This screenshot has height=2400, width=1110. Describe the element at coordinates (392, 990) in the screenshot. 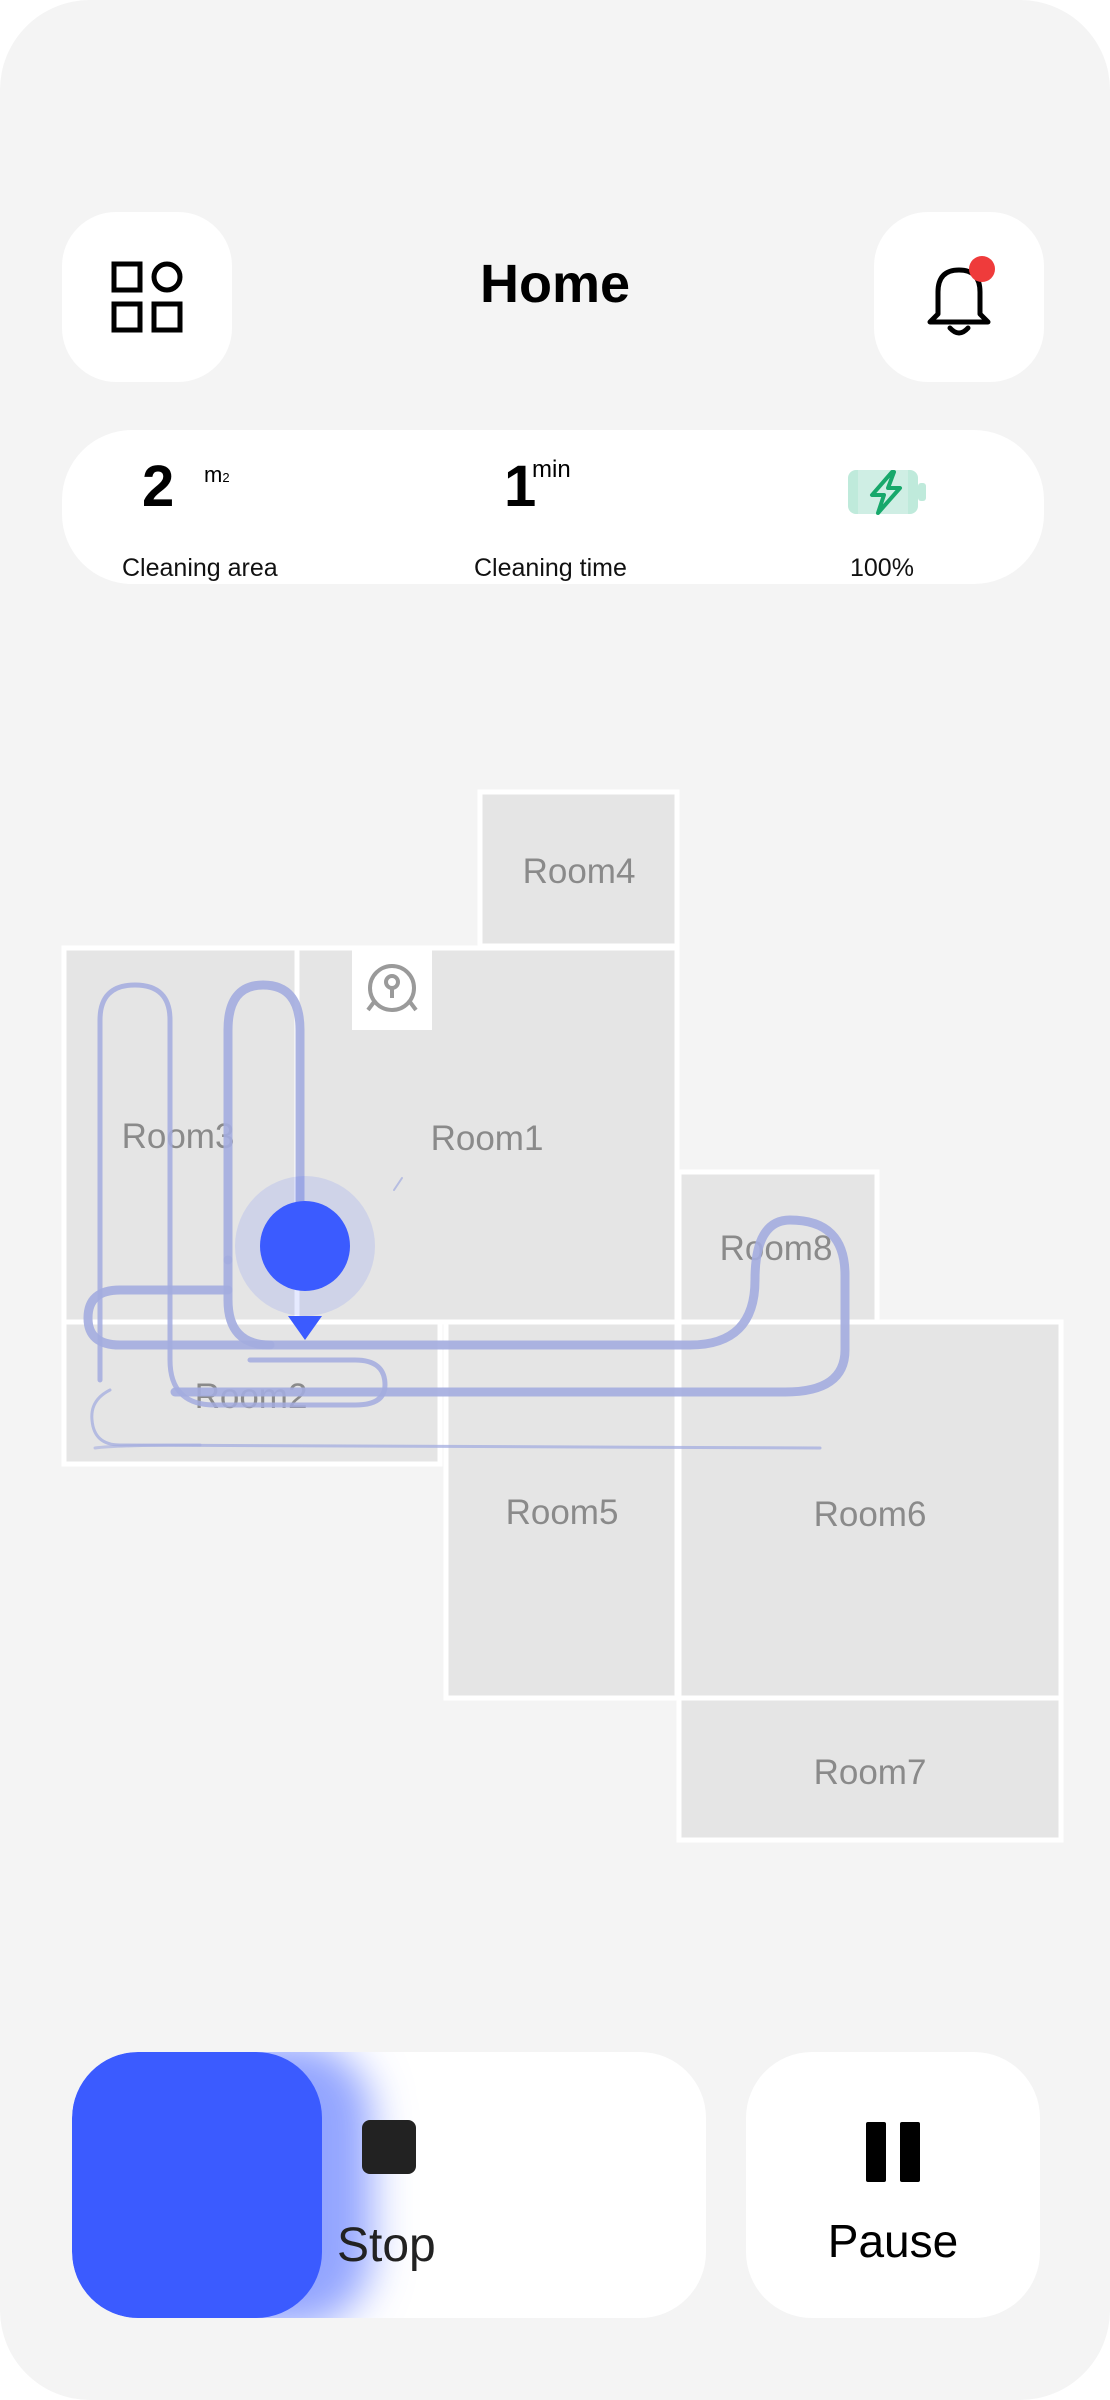

I see `dock-marker` at that location.